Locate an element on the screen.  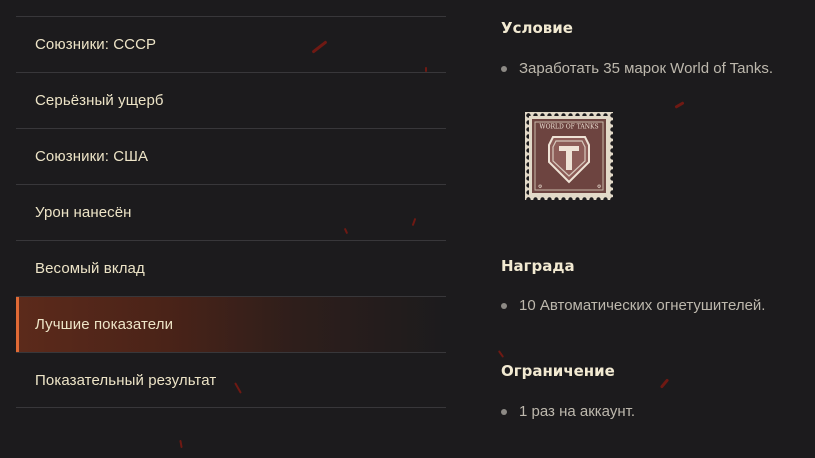
limit-text: 1 раз на аккаунт. is located at coordinates (577, 411).